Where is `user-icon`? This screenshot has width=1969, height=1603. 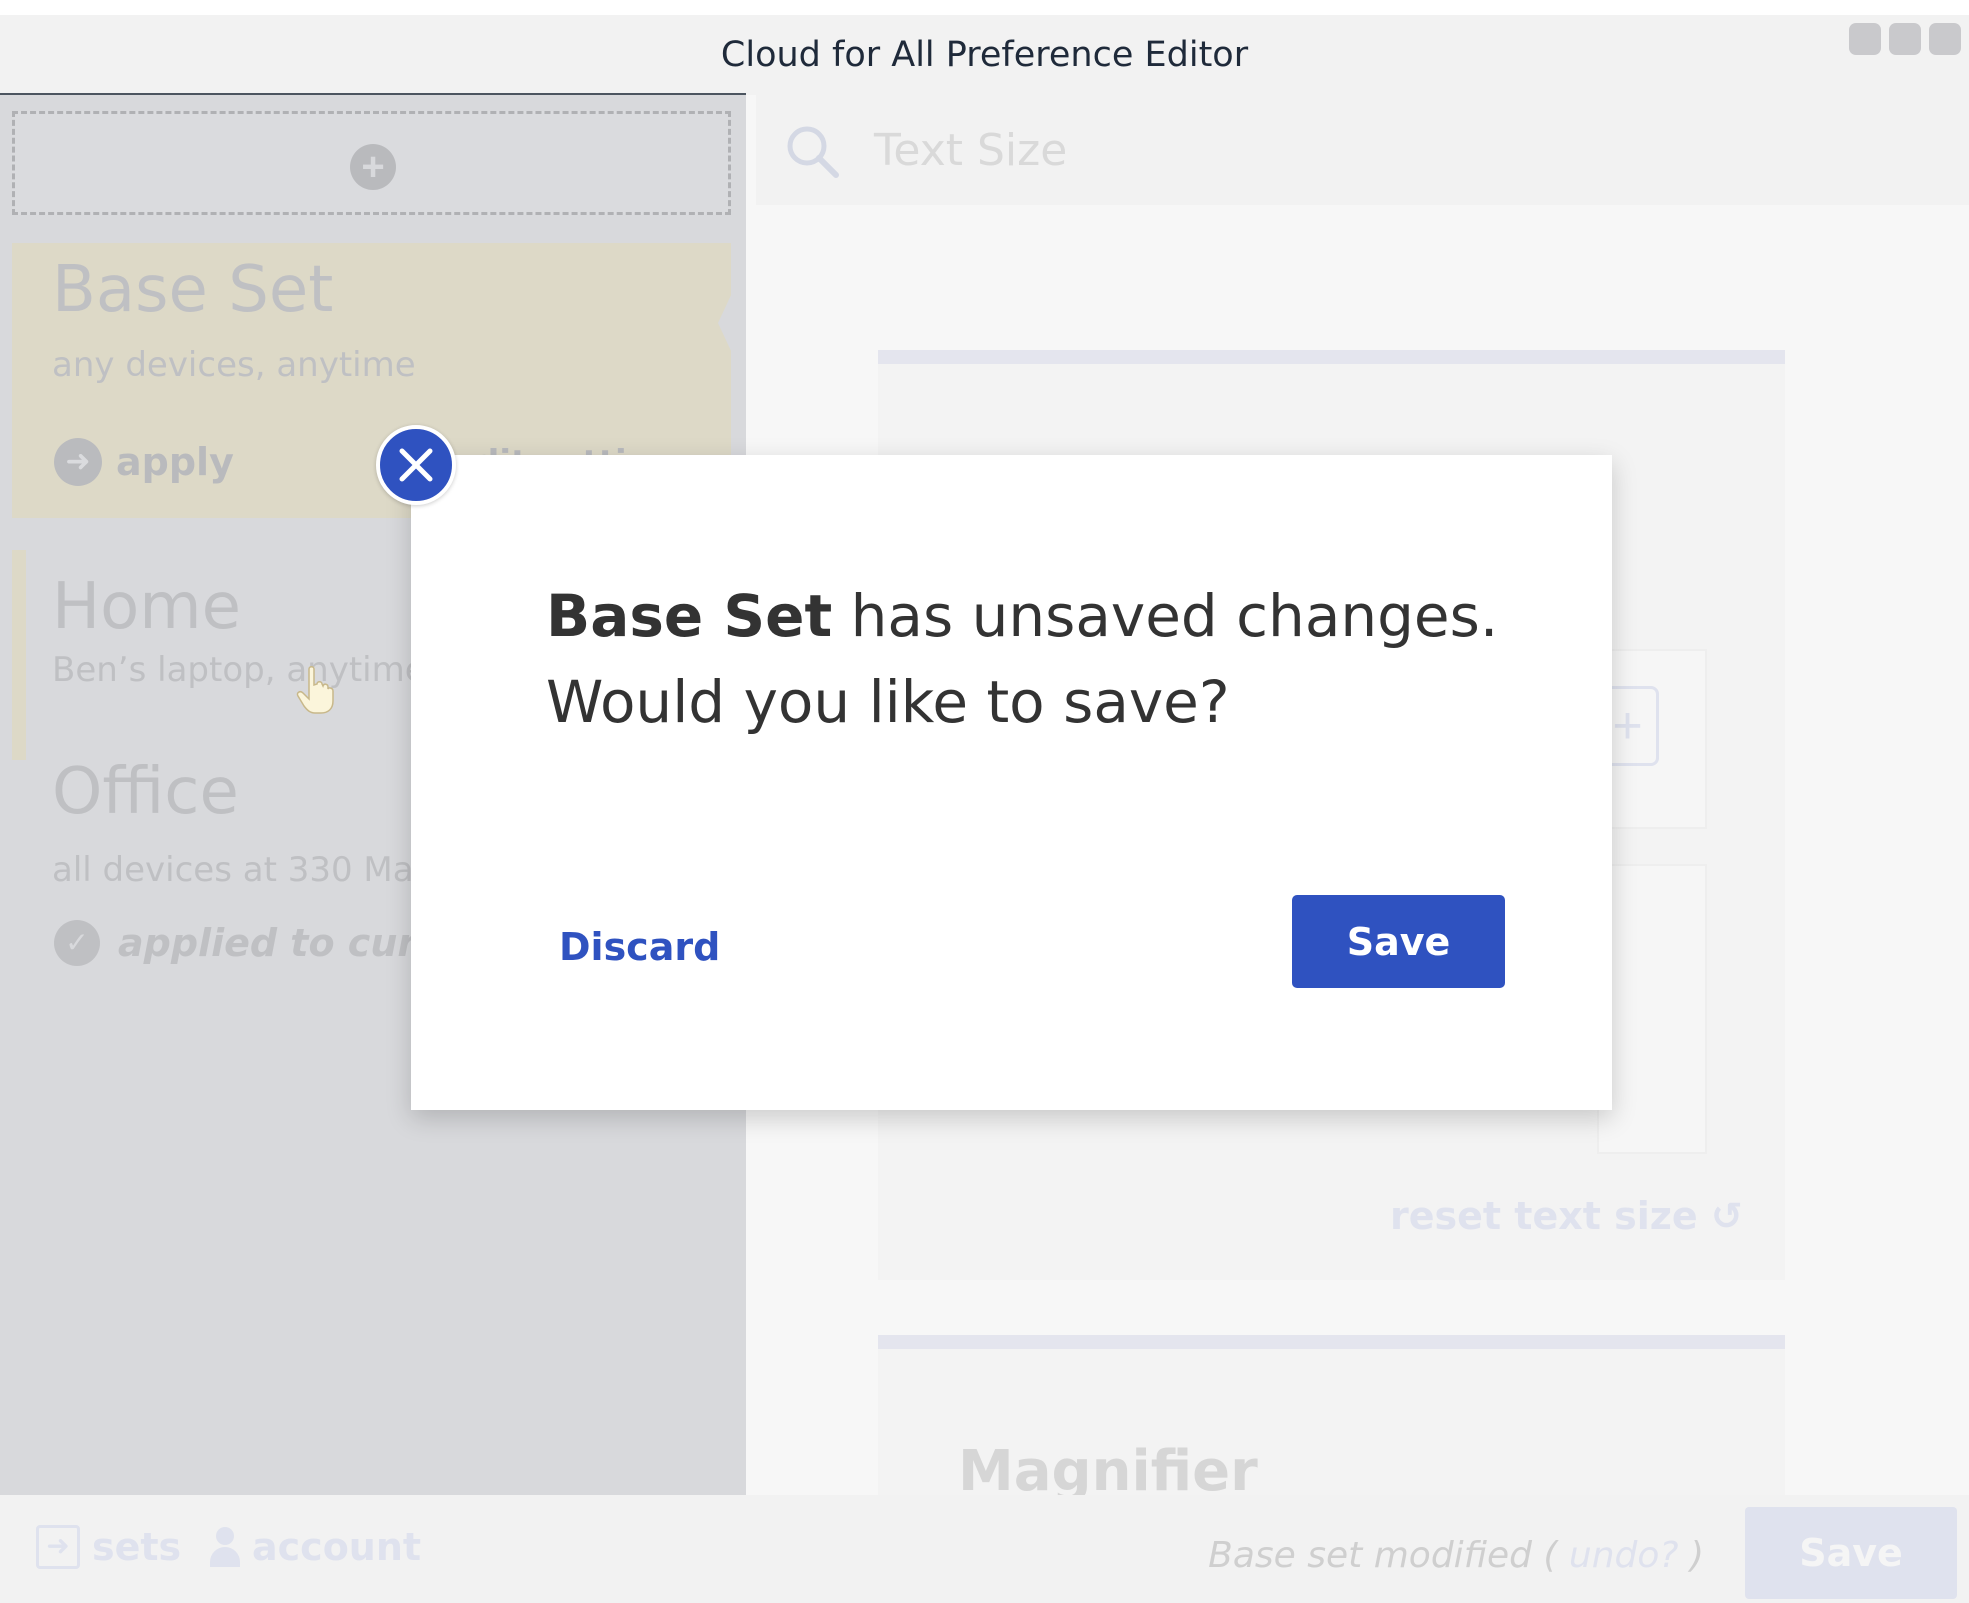 user-icon is located at coordinates (225, 1547).